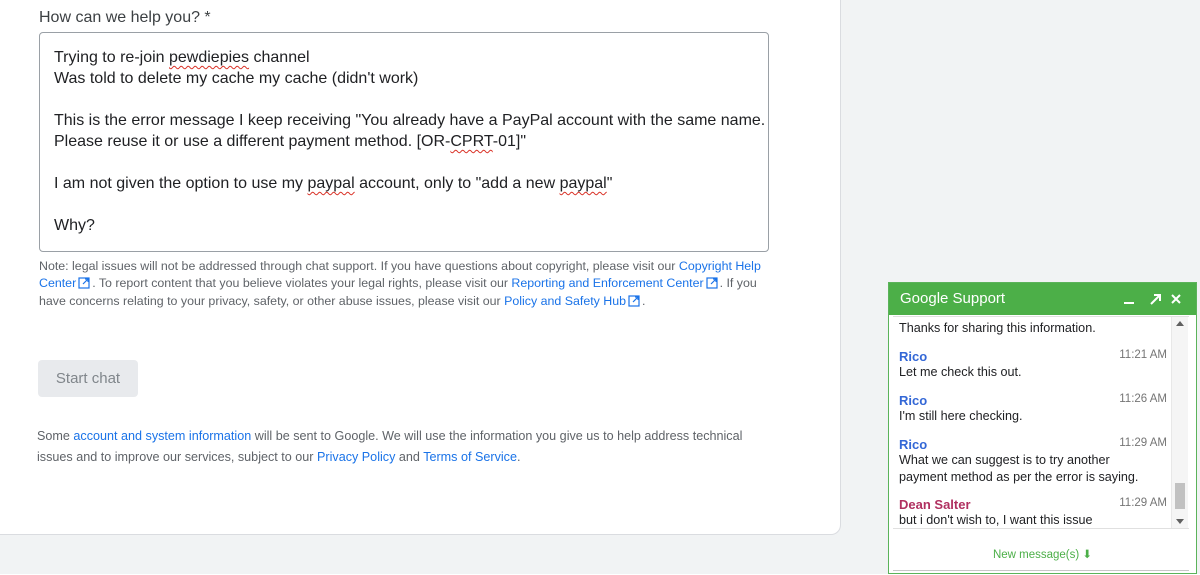 The image size is (1200, 575). Describe the element at coordinates (88, 378) in the screenshot. I see `start-chat-button: Start chat` at that location.